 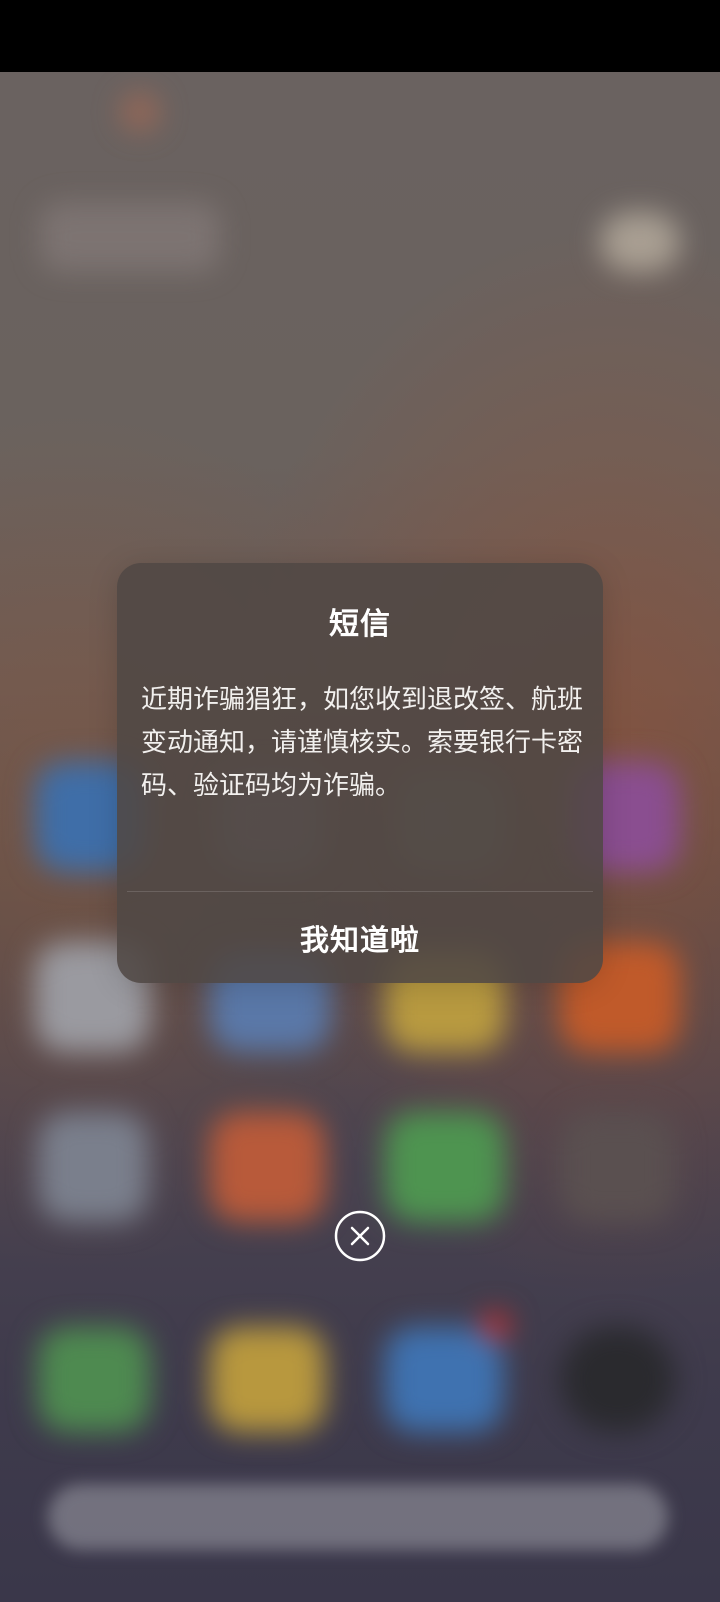 I want to click on close-button, so click(x=360, y=1236).